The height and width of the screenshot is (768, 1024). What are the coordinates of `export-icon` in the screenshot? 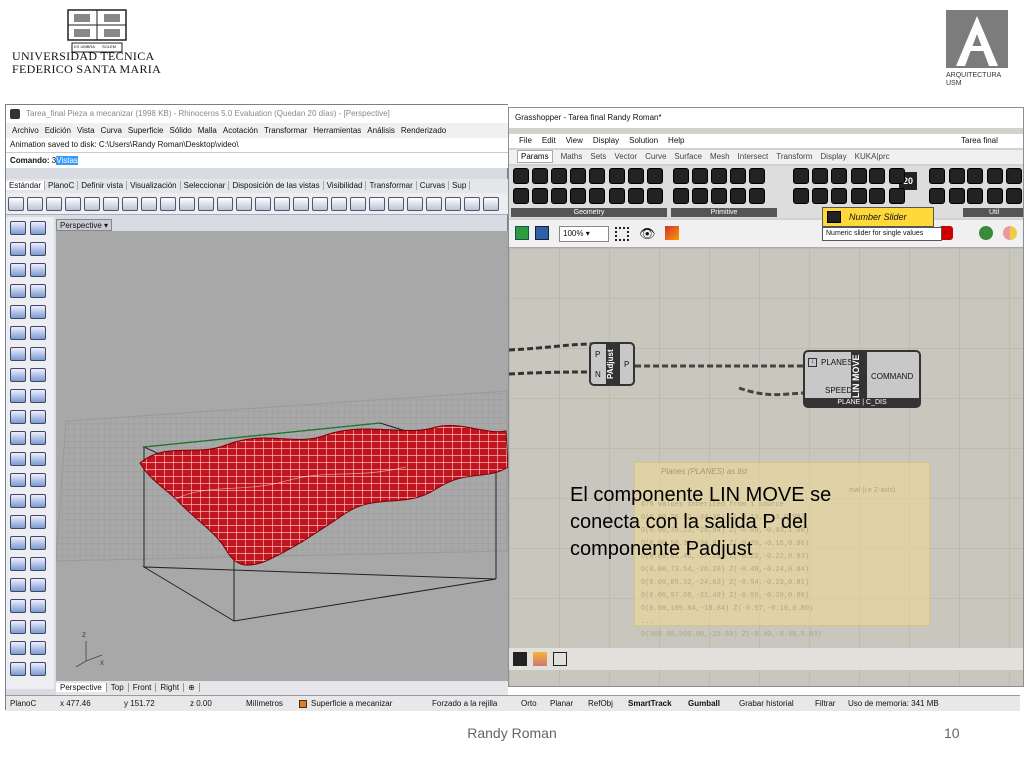 It's located at (560, 659).